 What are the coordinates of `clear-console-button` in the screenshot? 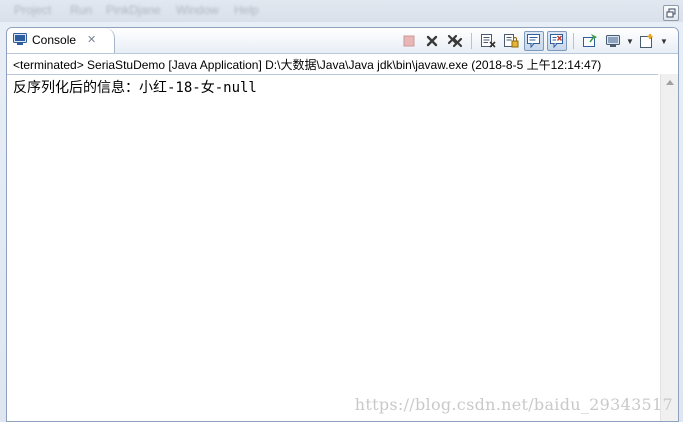 It's located at (488, 41).